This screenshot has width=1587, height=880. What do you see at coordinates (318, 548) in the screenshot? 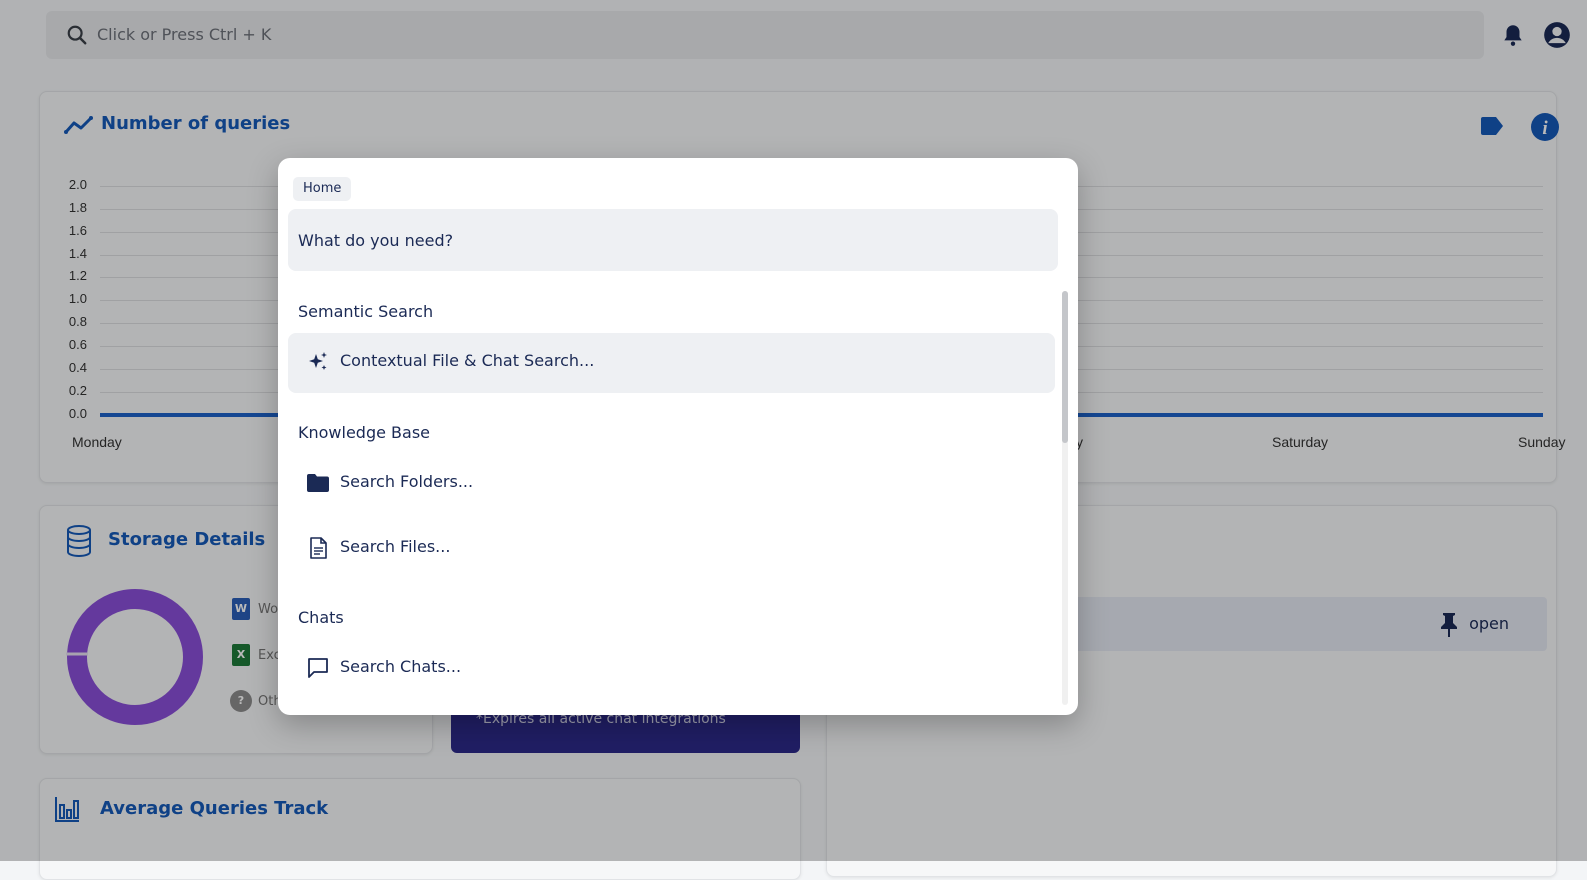
I see `file-icon` at bounding box center [318, 548].